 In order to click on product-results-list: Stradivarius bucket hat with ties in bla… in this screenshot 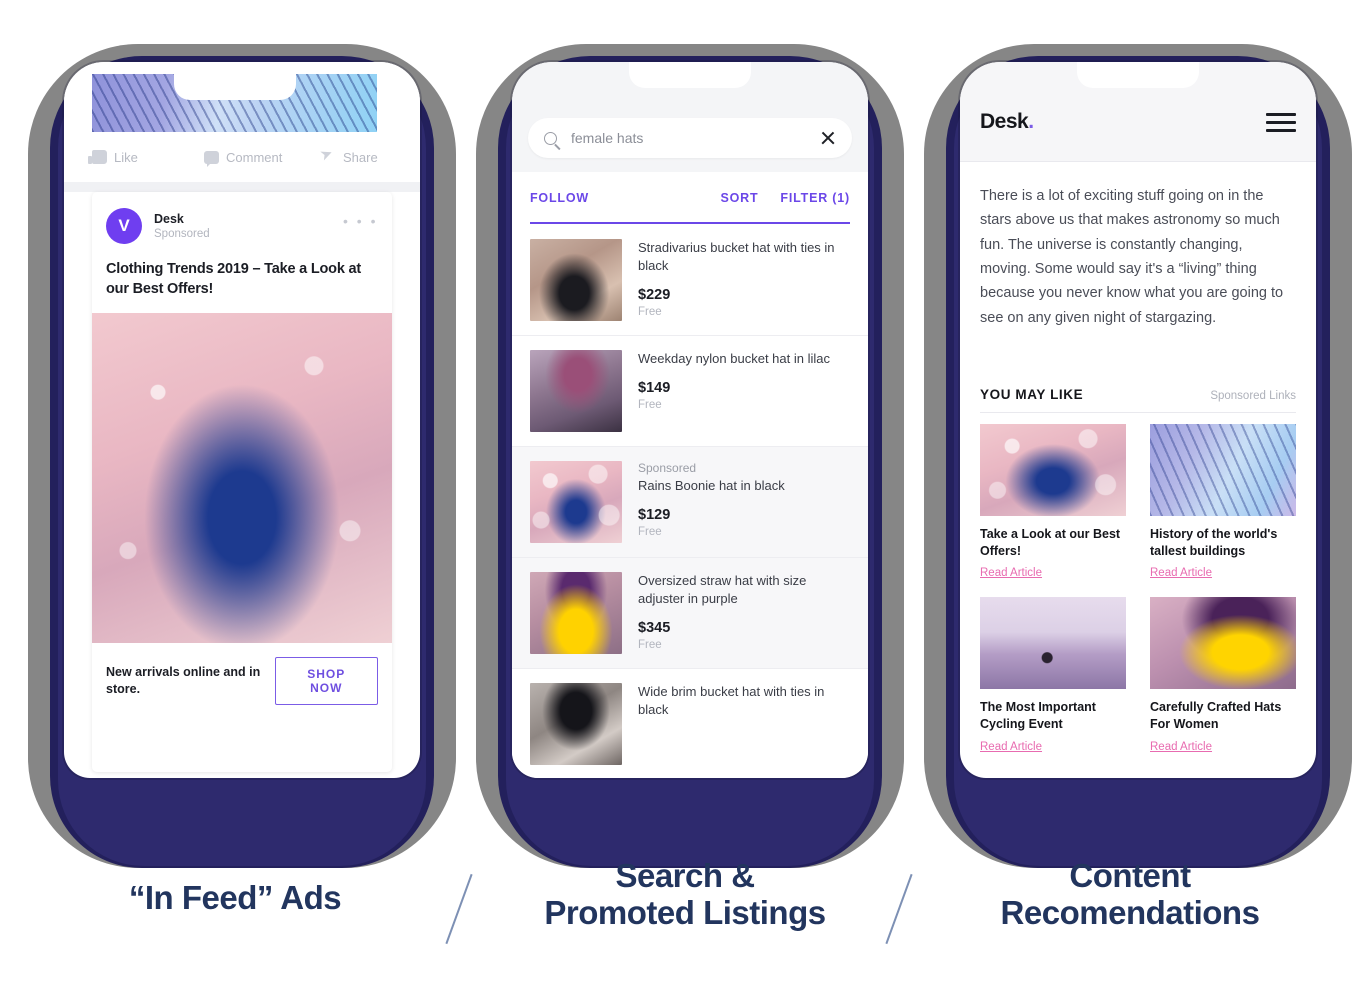, I will do `click(690, 501)`.